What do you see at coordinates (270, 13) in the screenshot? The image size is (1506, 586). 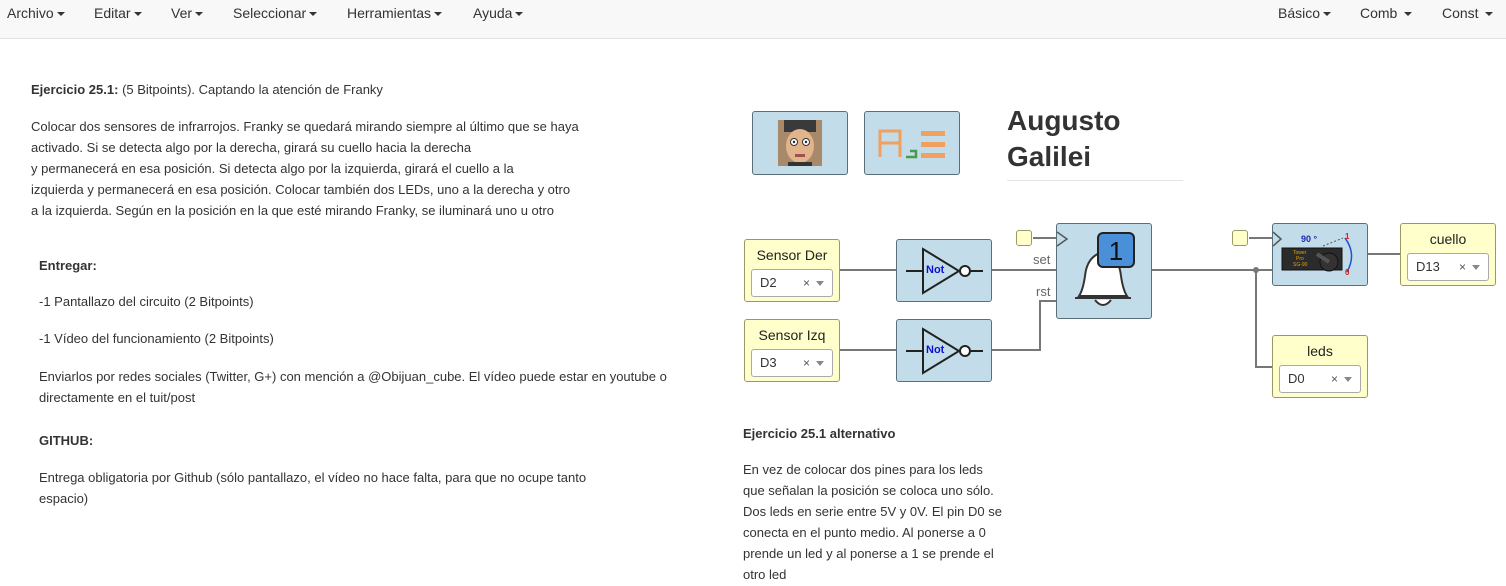 I see `menu-label: Seleccionar` at bounding box center [270, 13].